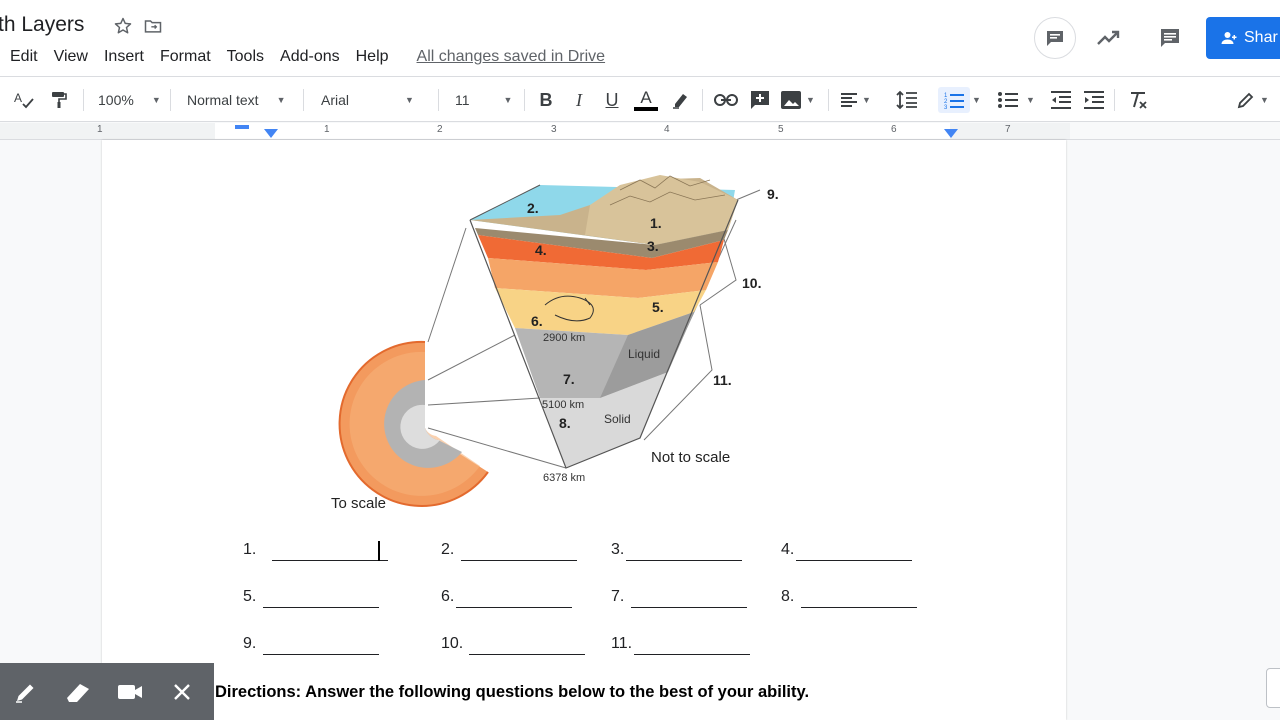  I want to click on answer-blank-3: 3., so click(678, 551).